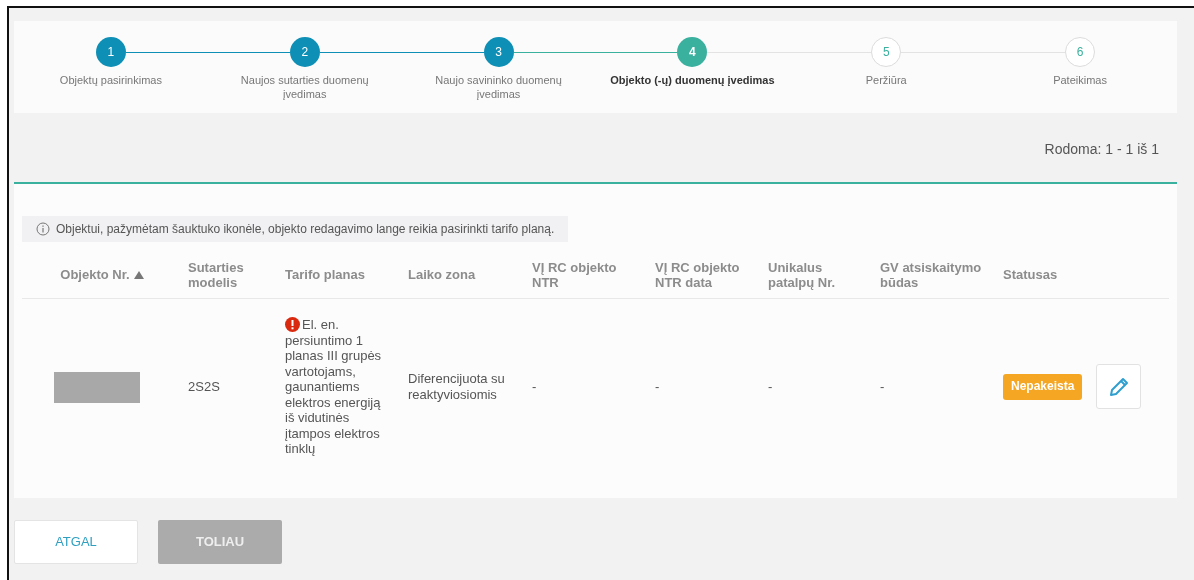  Describe the element at coordinates (76, 542) in the screenshot. I see `back-button: ATGAL` at that location.